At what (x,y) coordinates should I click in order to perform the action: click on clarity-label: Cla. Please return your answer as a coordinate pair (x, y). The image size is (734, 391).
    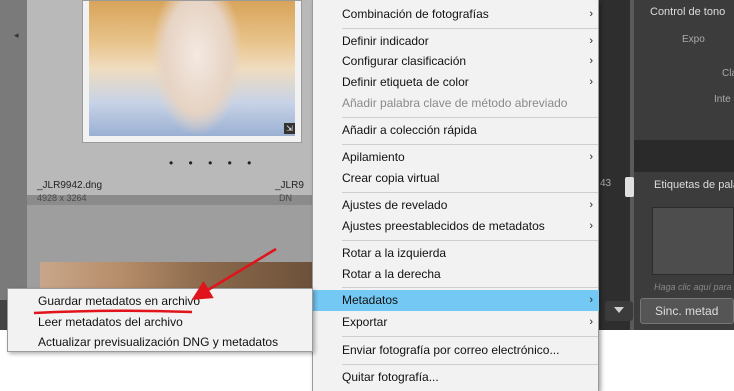
    Looking at the image, I should click on (728, 73).